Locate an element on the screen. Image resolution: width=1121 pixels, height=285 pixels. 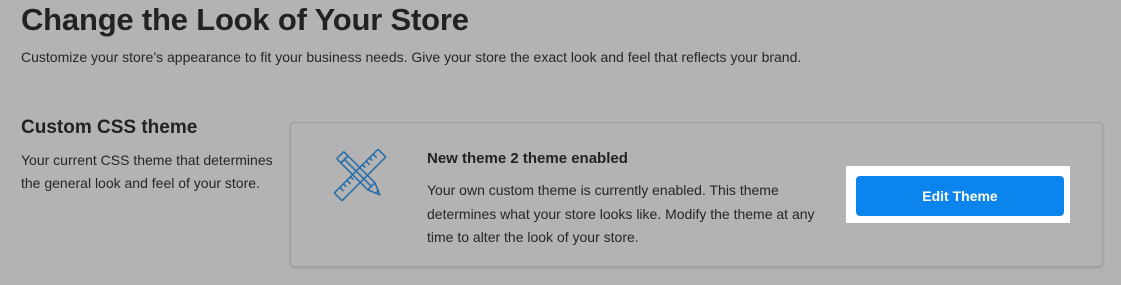
edit-theme-highlight: Edit Theme is located at coordinates (958, 194).